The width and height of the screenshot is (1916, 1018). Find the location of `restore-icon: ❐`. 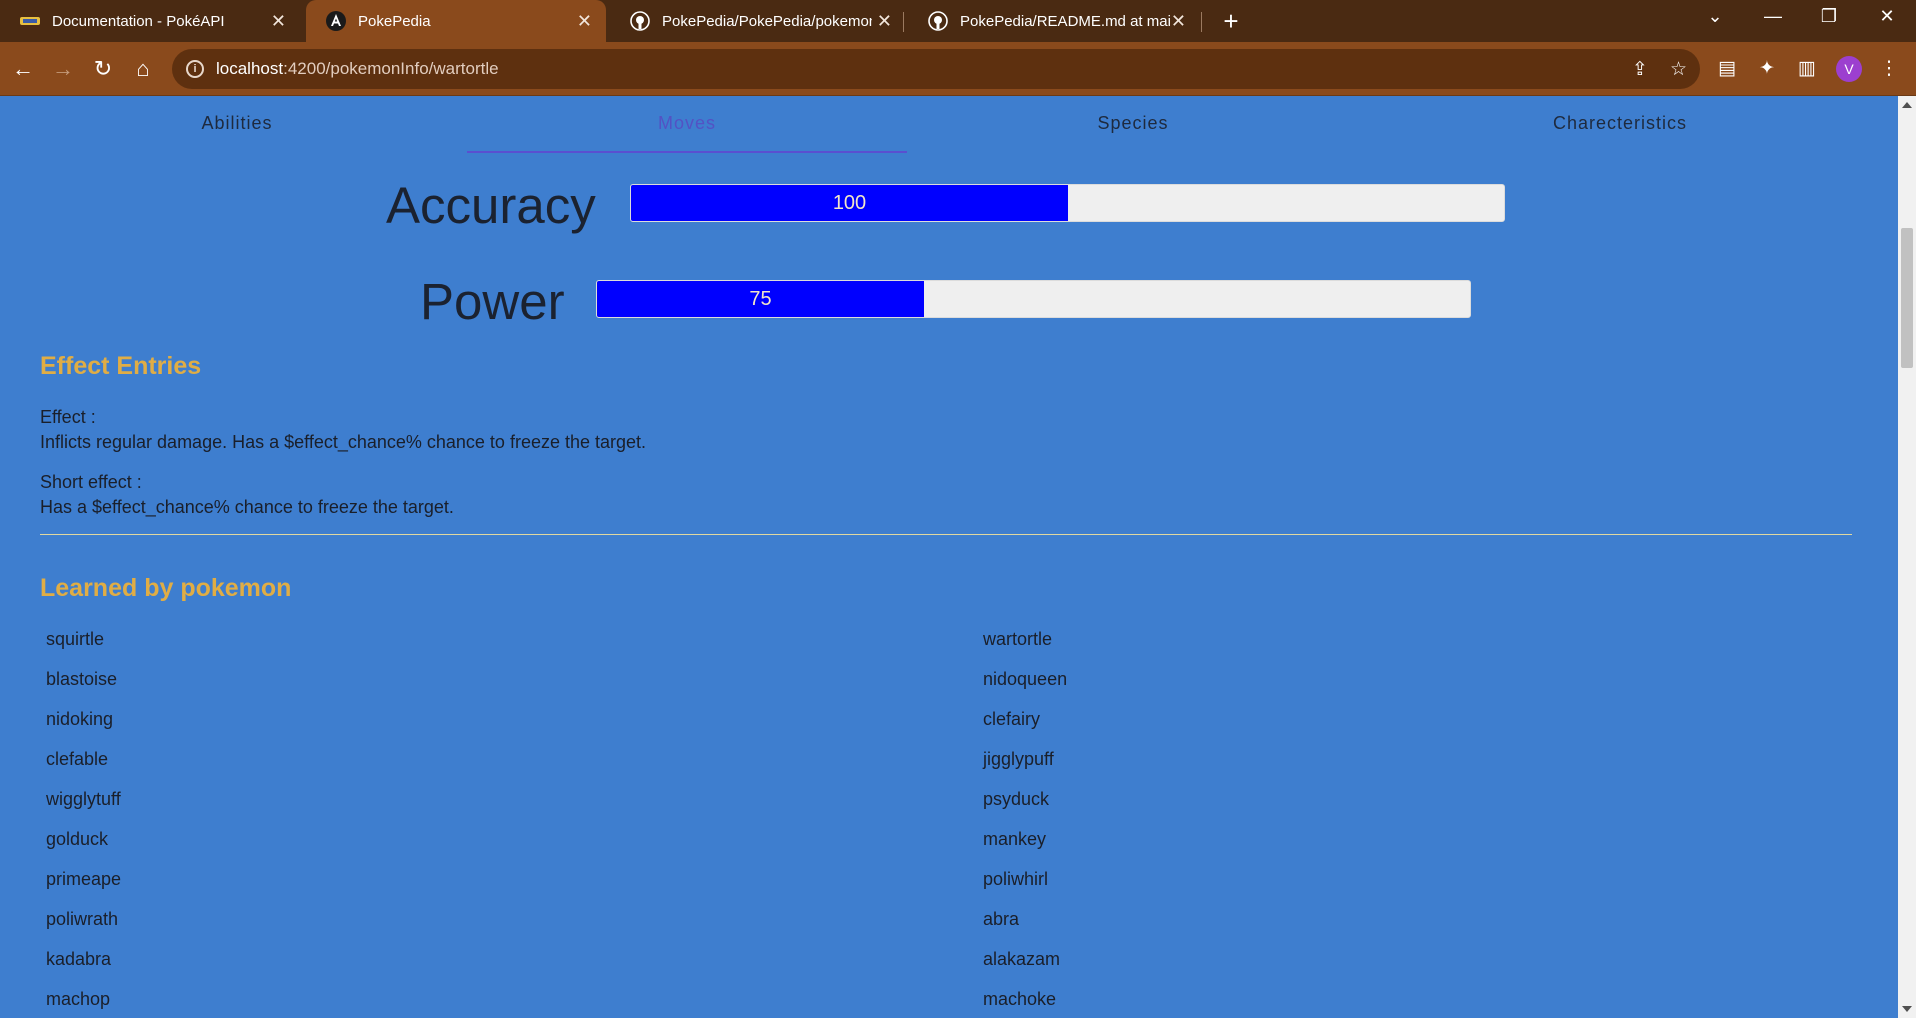

restore-icon: ❐ is located at coordinates (1829, 16).